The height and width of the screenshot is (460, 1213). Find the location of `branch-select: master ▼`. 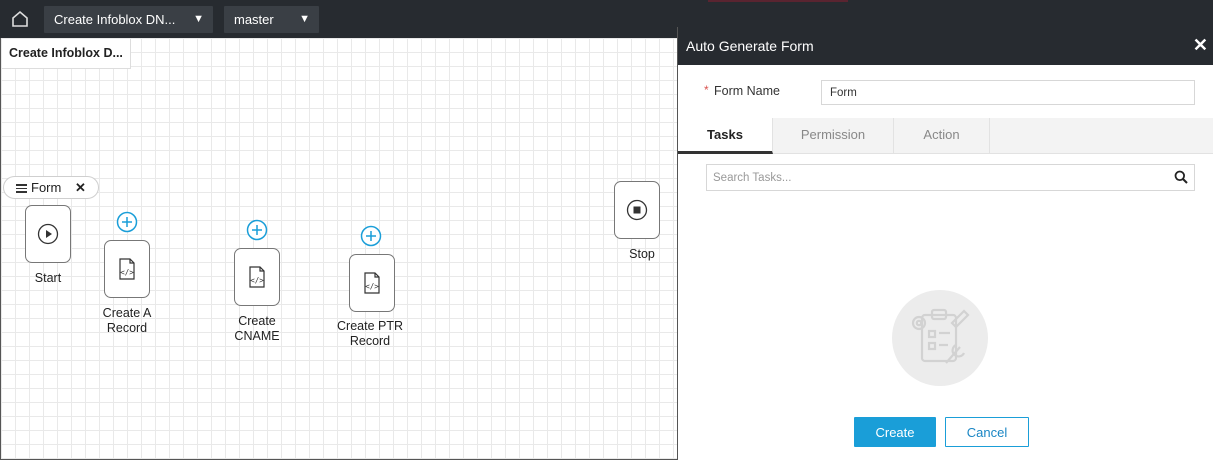

branch-select: master ▼ is located at coordinates (271, 19).